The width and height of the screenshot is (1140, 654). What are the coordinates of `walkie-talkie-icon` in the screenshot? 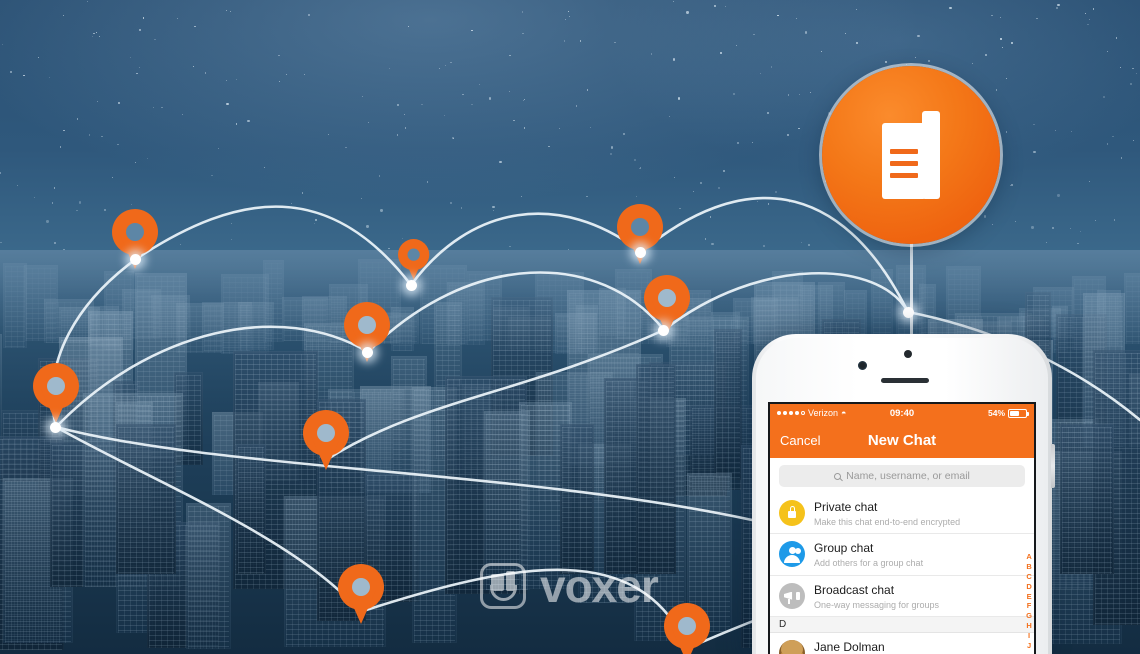 It's located at (911, 155).